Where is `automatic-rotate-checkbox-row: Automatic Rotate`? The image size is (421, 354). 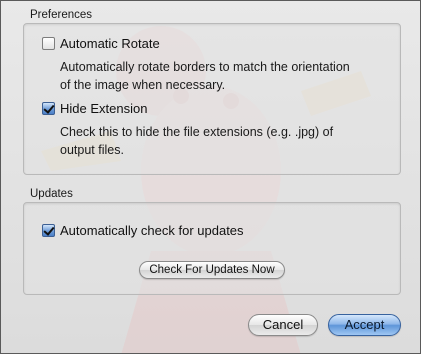
automatic-rotate-checkbox-row: Automatic Rotate is located at coordinates (101, 43).